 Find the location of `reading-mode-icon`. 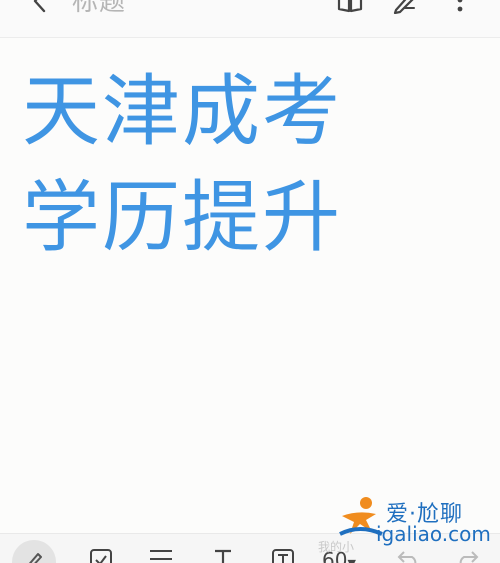

reading-mode-icon is located at coordinates (350, 8).